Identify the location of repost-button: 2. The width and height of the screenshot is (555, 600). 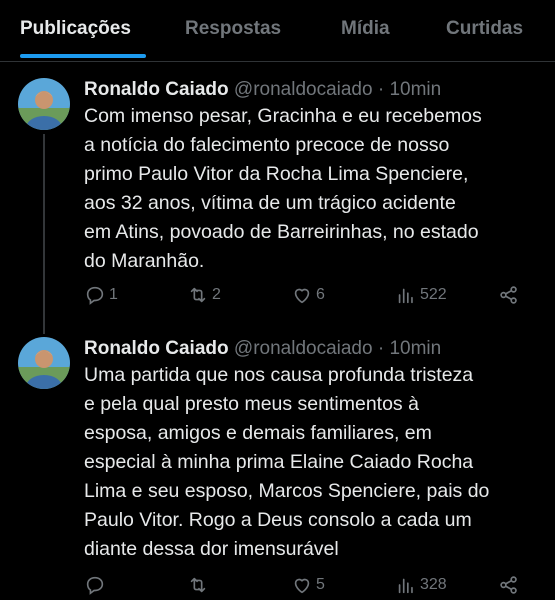
(204, 295).